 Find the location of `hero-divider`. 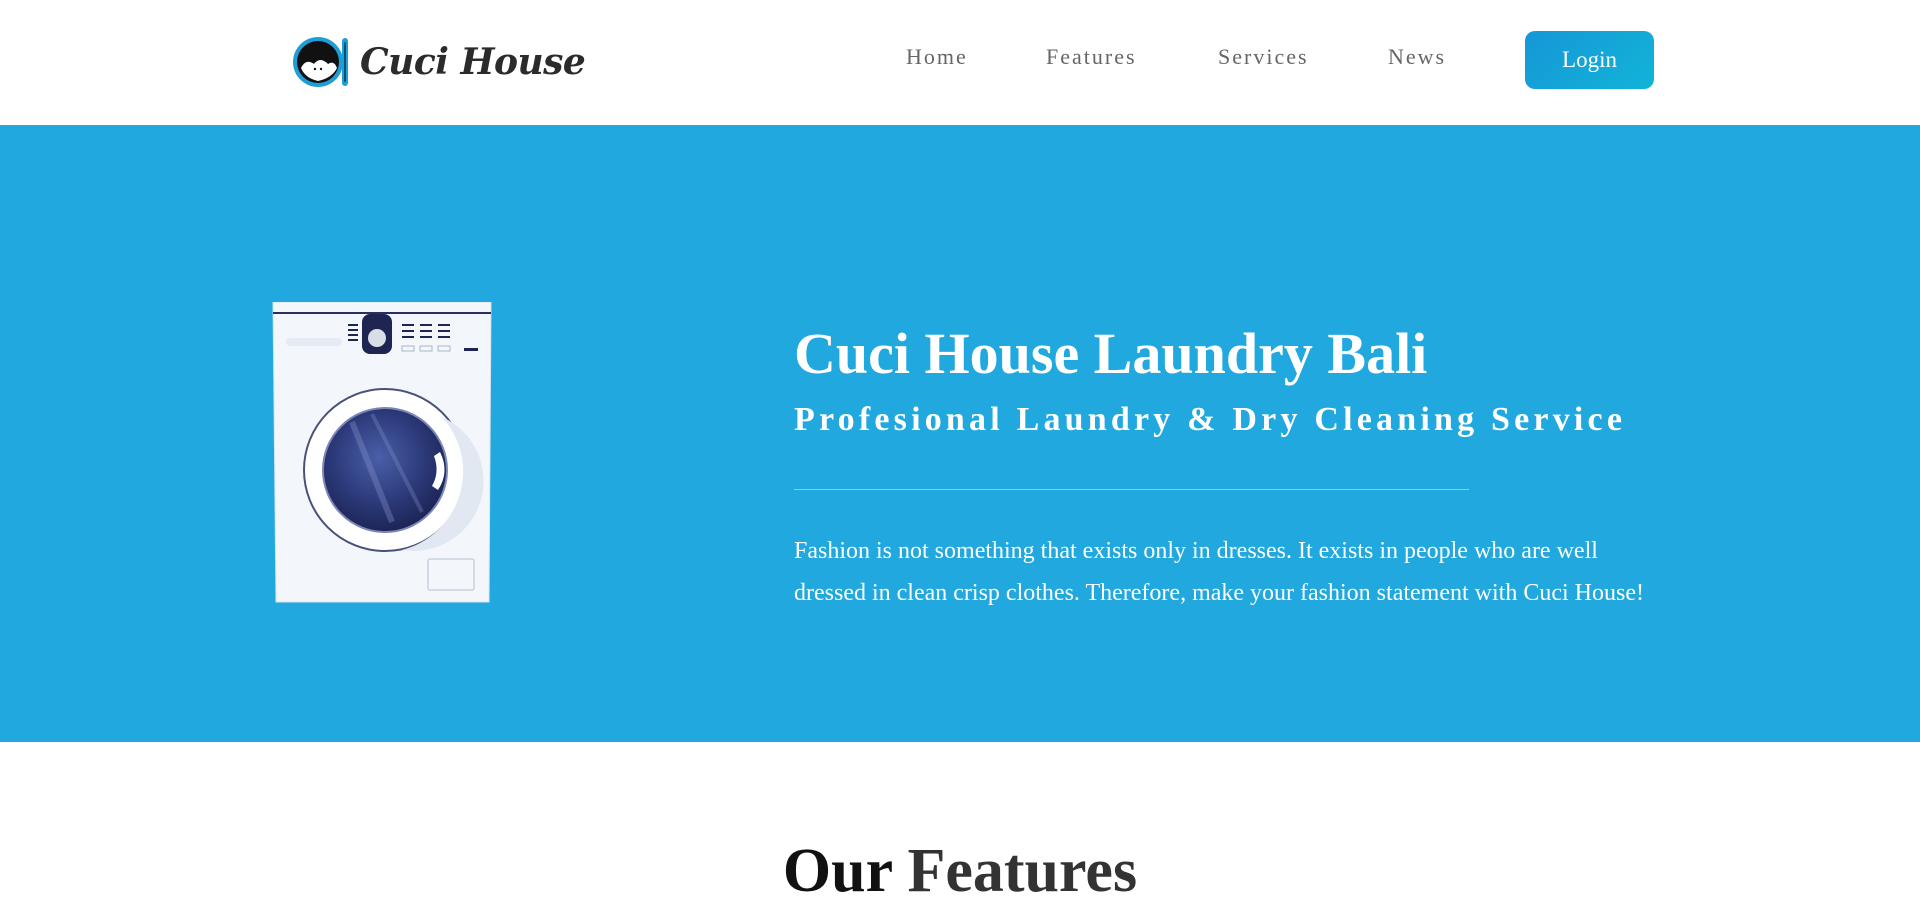

hero-divider is located at coordinates (1131, 489).